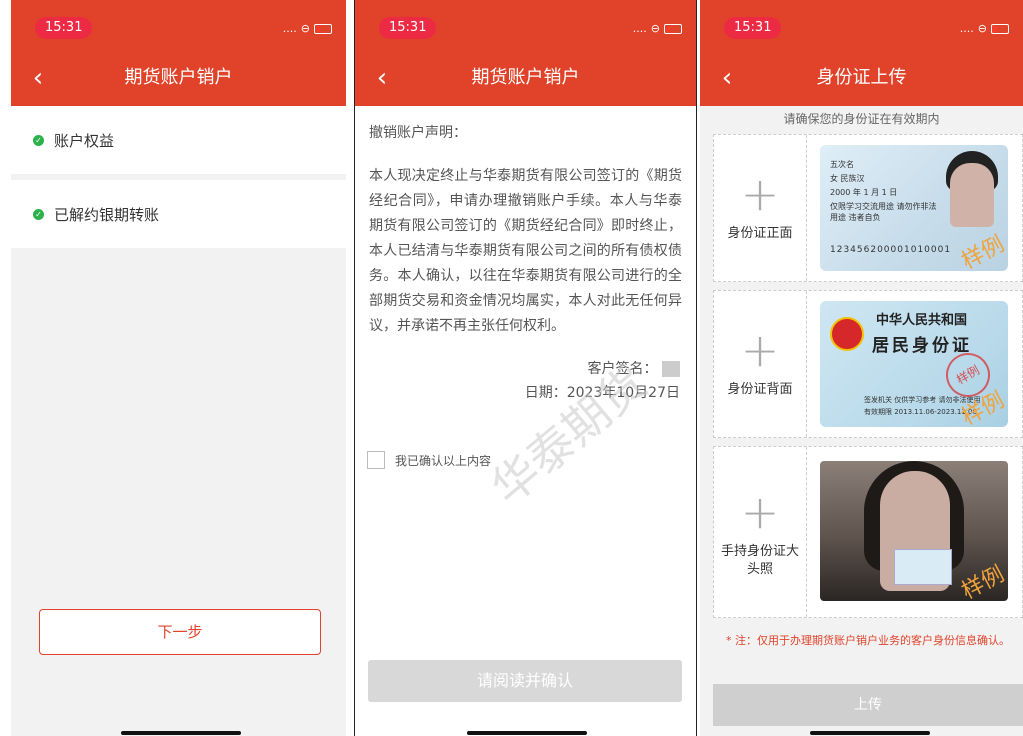 Image resolution: width=1023 pixels, height=736 pixels. What do you see at coordinates (84, 140) in the screenshot?
I see `list-item-label: 账户权益` at bounding box center [84, 140].